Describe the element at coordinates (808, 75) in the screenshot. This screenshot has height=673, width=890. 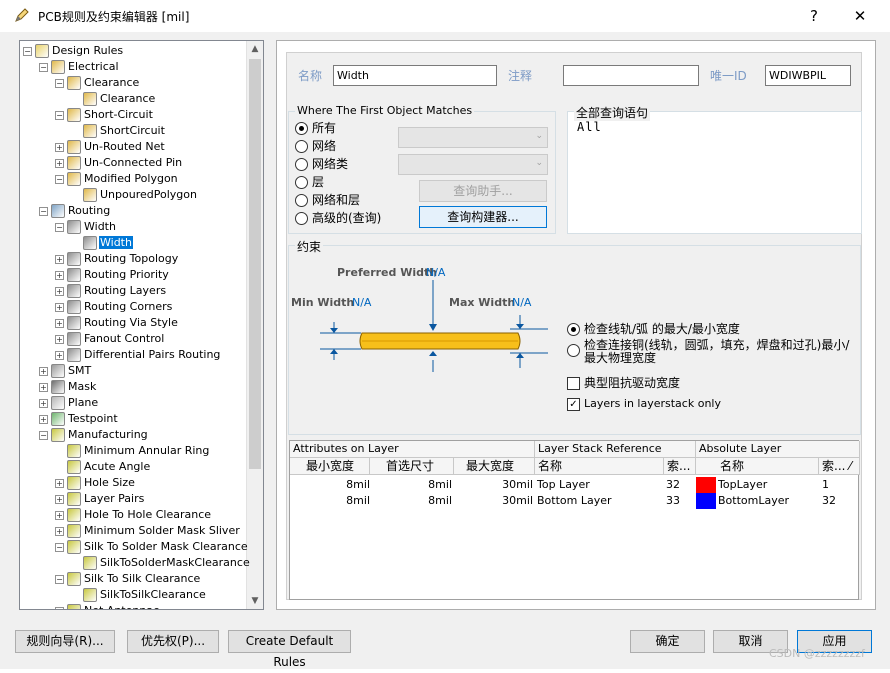
I see `unique-id-field: WDIWBPIL` at that location.